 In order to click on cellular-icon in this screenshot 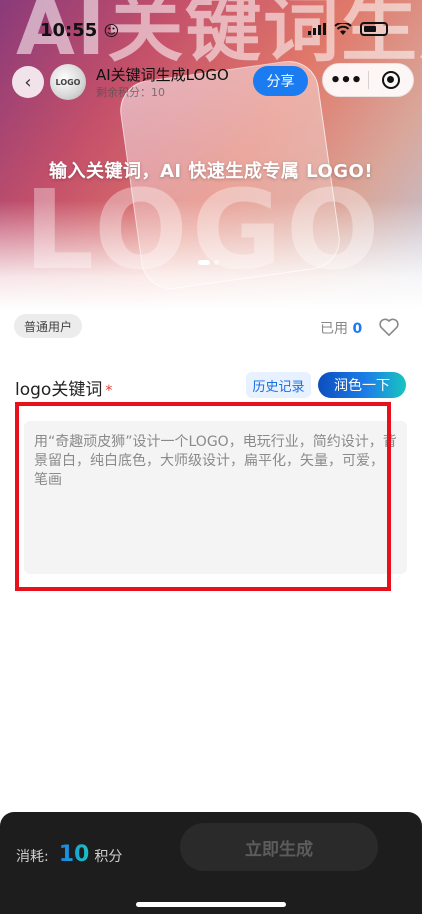, I will do `click(317, 29)`.